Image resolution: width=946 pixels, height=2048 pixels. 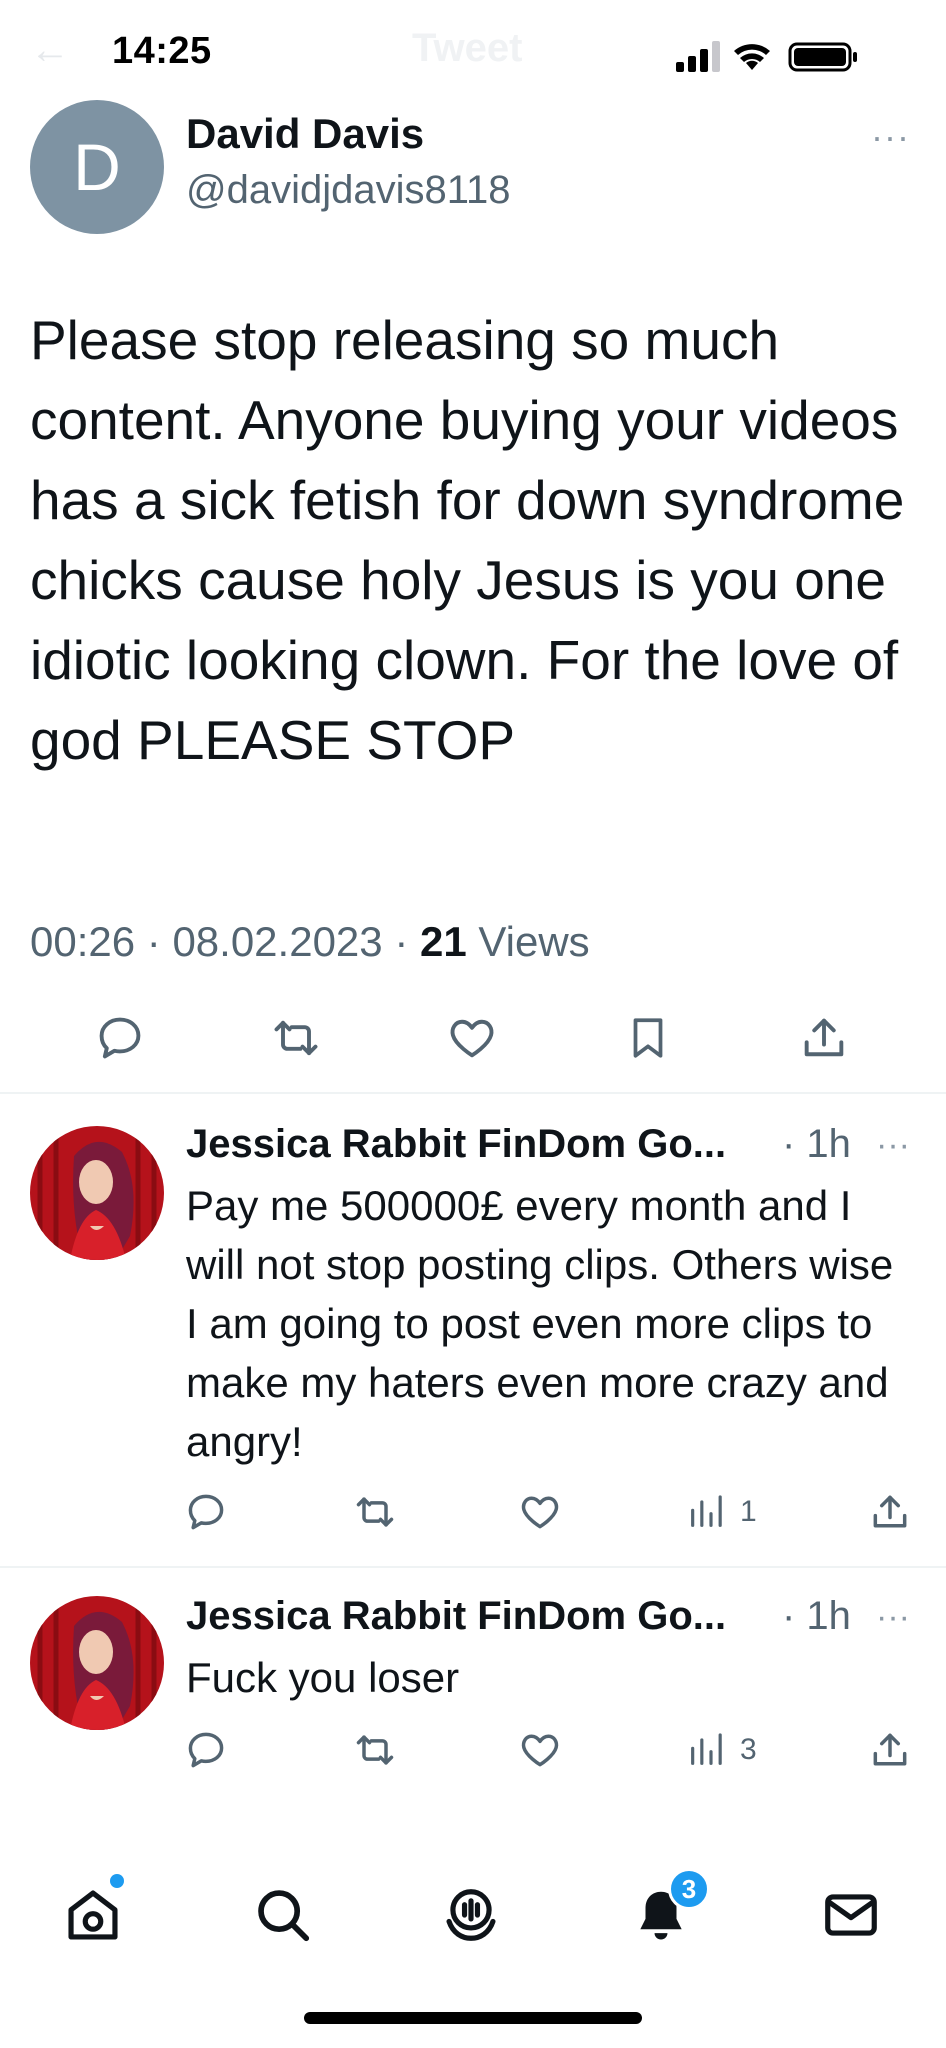 I want to click on author-avatar: D, so click(x=97, y=167).